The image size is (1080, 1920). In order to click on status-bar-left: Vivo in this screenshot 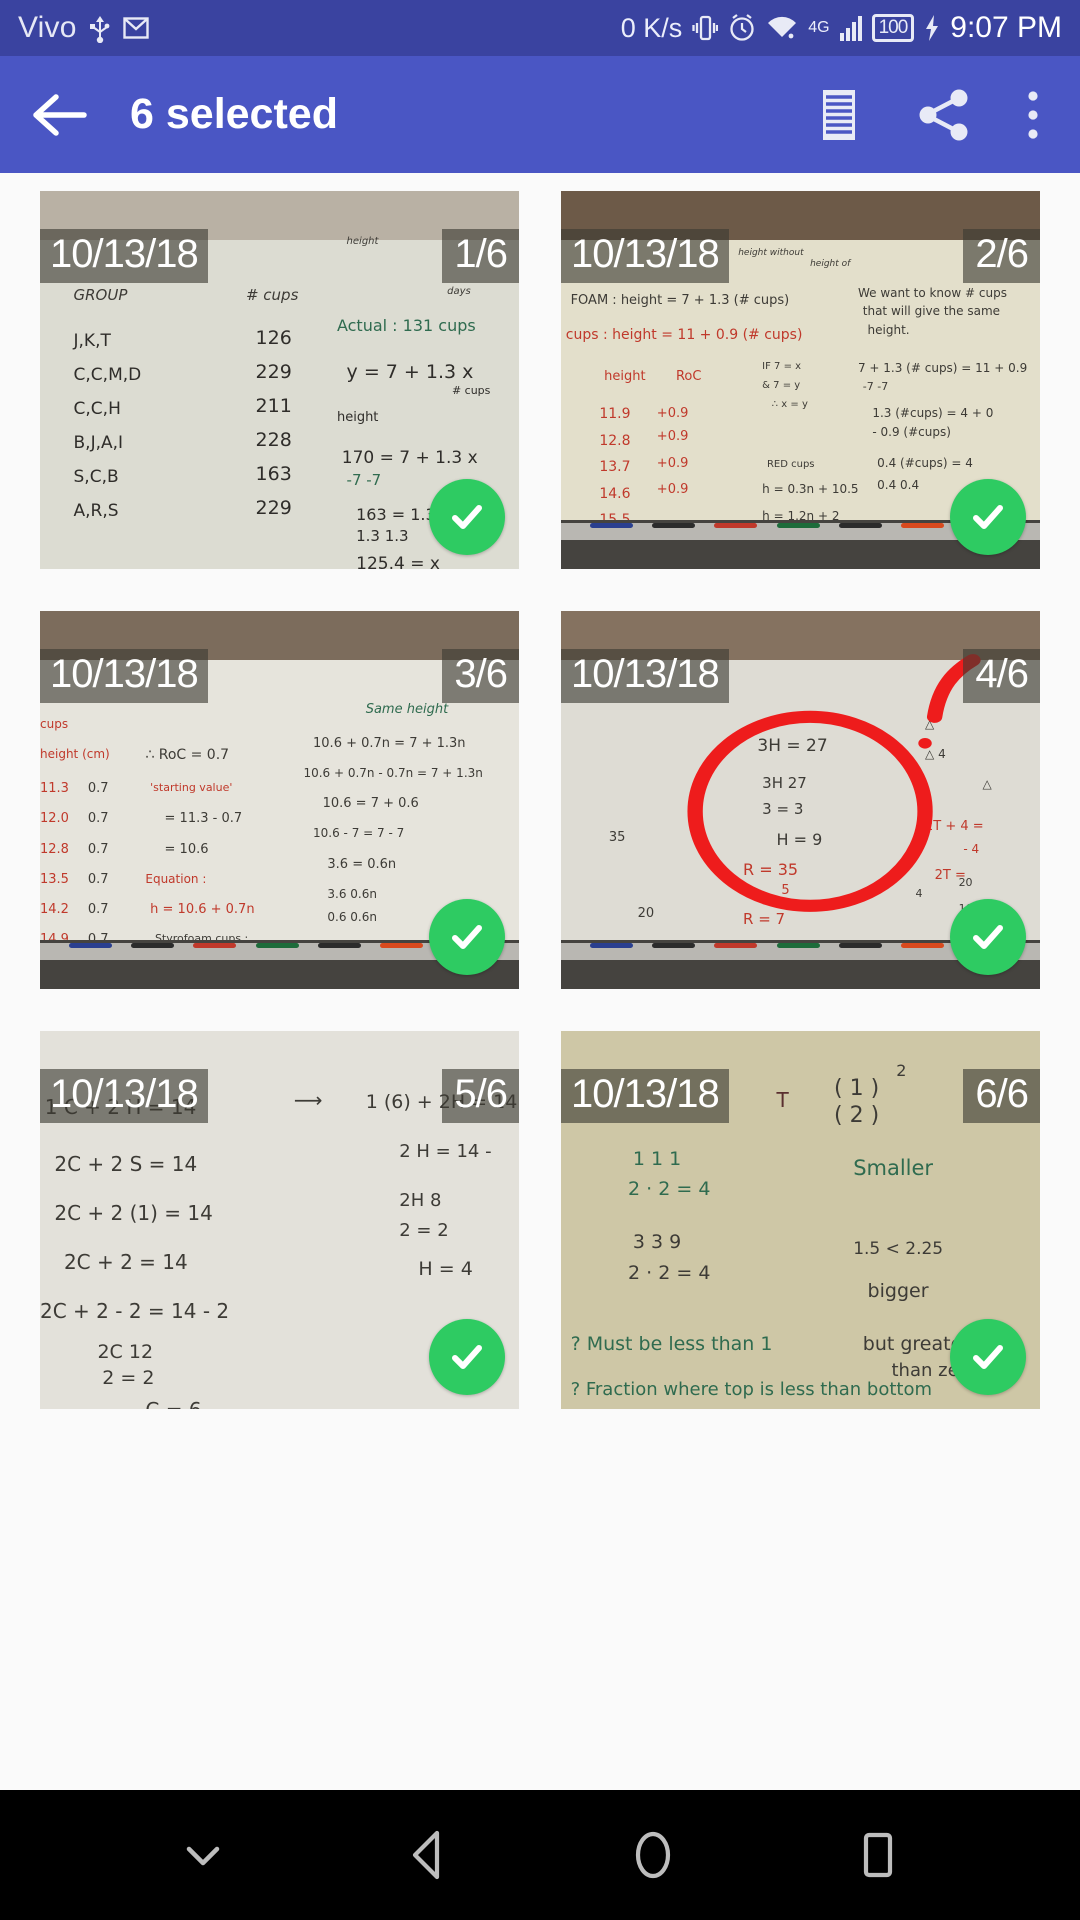, I will do `click(83, 28)`.